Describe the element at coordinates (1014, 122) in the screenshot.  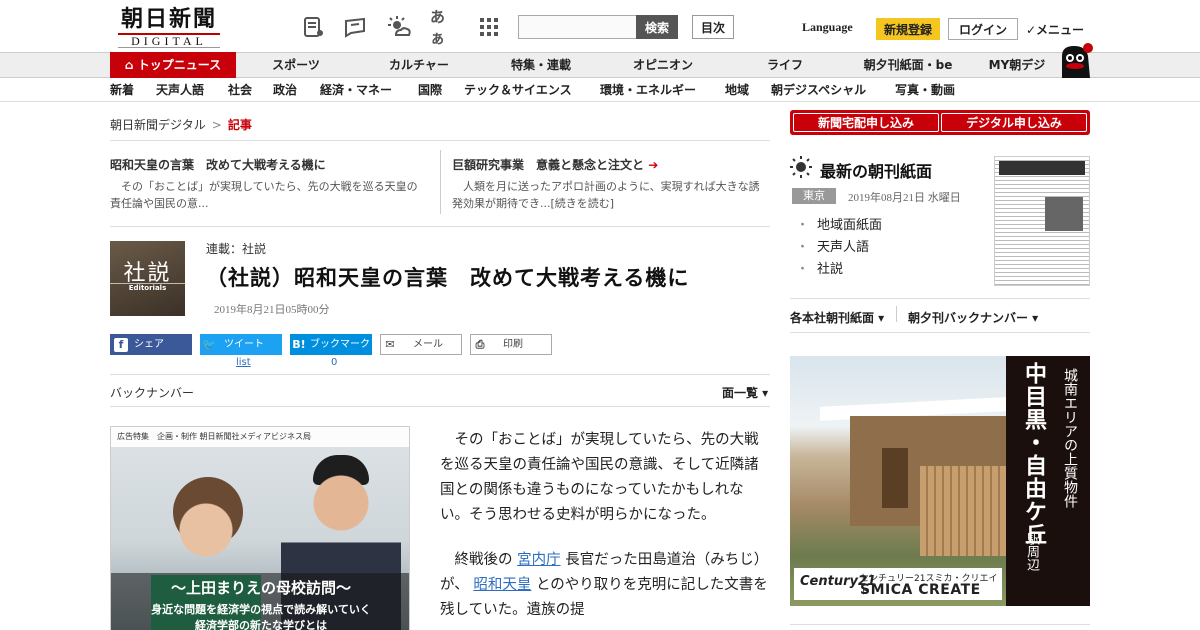
I see `digital-subscribe-button: デジタル申し込み` at that location.